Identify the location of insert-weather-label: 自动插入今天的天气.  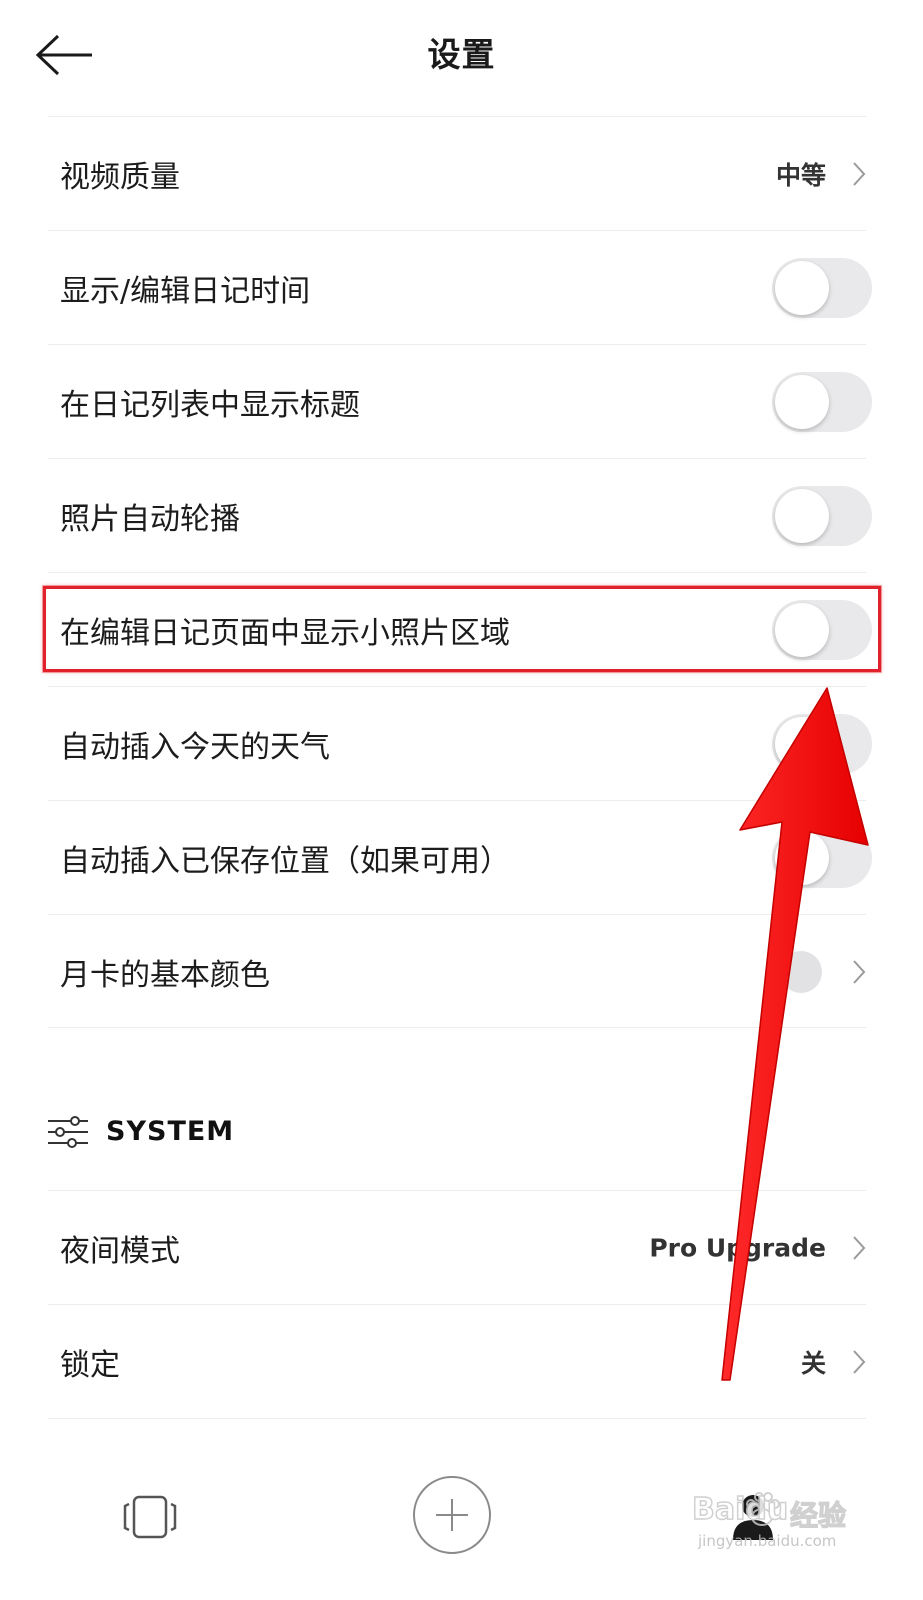
(195, 747).